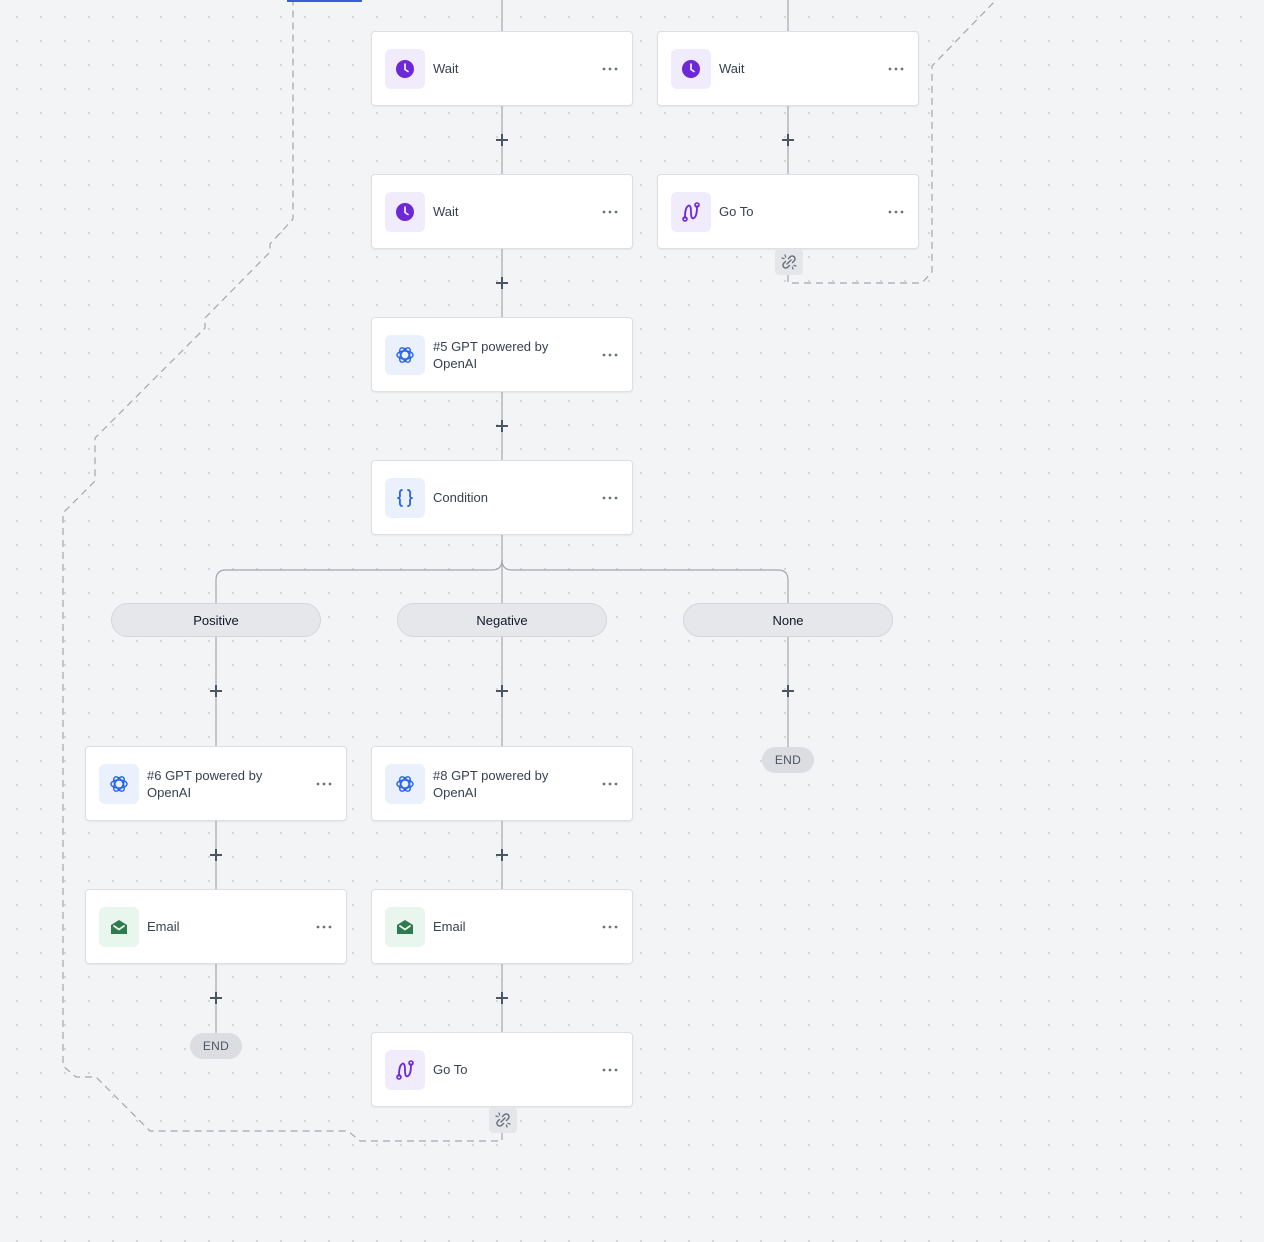  I want to click on node-label: Condition, so click(460, 497).